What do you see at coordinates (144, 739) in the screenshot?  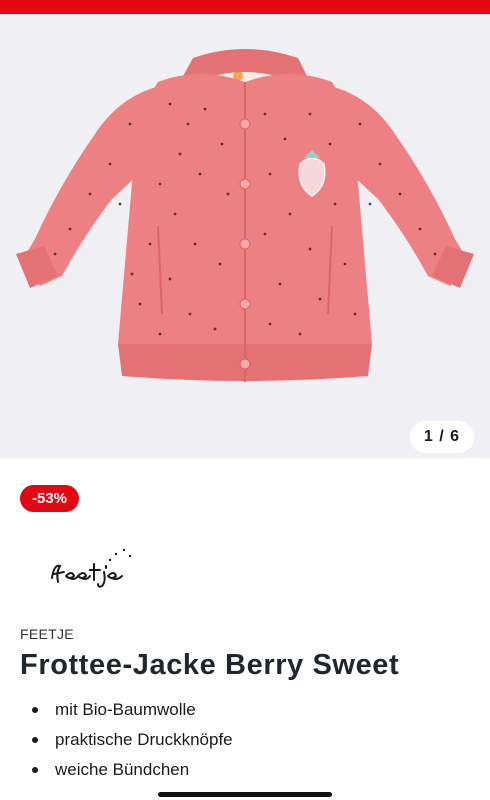 I see `feature-text: praktische Druckknöpfe` at bounding box center [144, 739].